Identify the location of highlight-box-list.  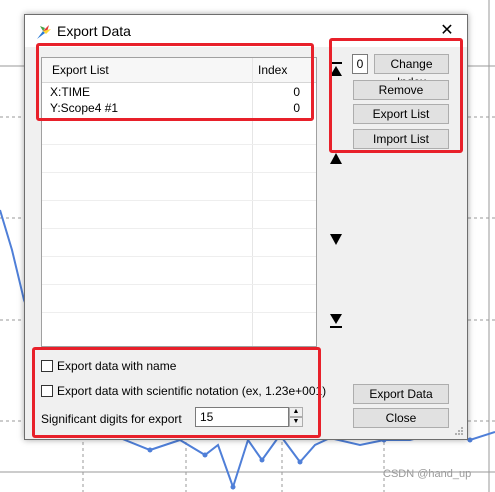
(175, 82).